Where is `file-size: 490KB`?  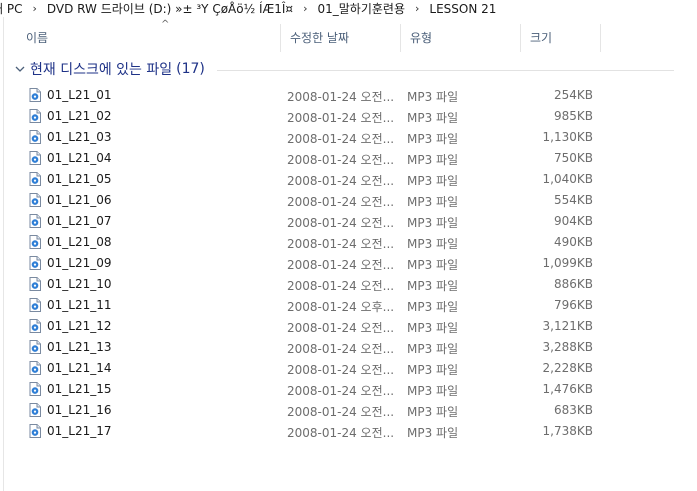
file-size: 490KB is located at coordinates (573, 242).